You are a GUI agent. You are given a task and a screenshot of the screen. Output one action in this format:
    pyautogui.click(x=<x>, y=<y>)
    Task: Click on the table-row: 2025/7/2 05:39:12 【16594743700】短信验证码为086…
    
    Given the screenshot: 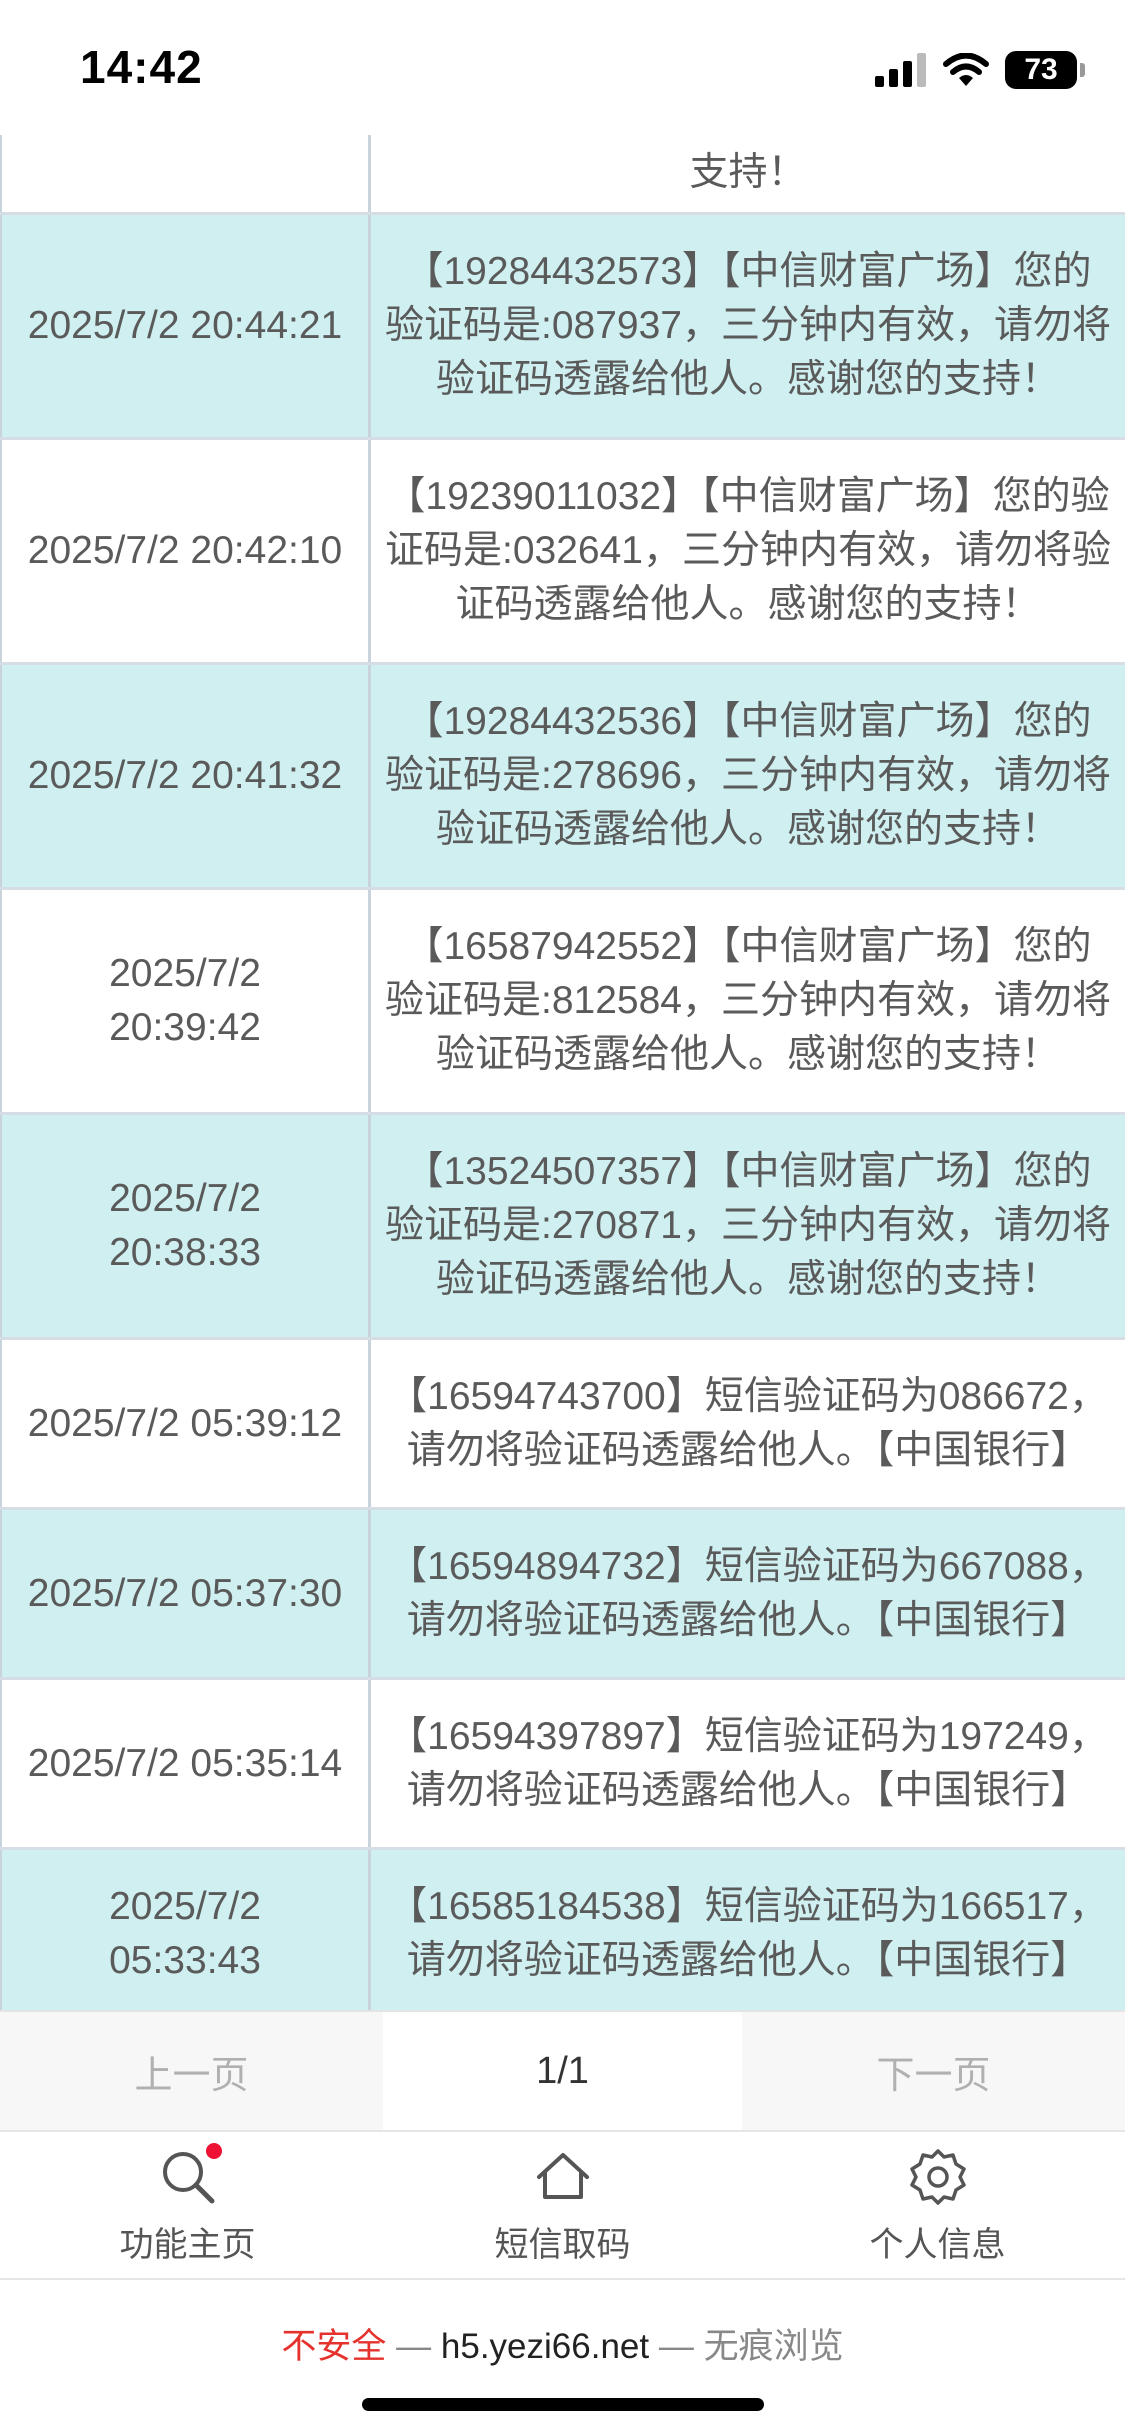 What is the action you would take?
    pyautogui.click(x=562, y=1425)
    